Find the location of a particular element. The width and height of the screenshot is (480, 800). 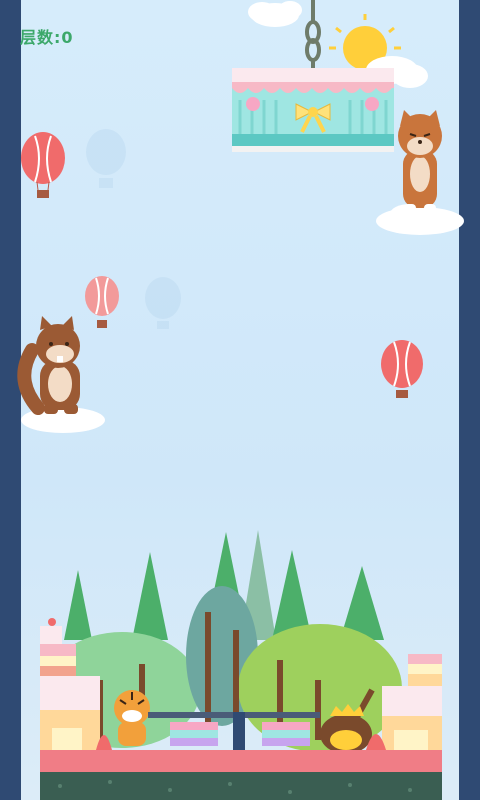

tiger-character is located at coordinates (132, 718).